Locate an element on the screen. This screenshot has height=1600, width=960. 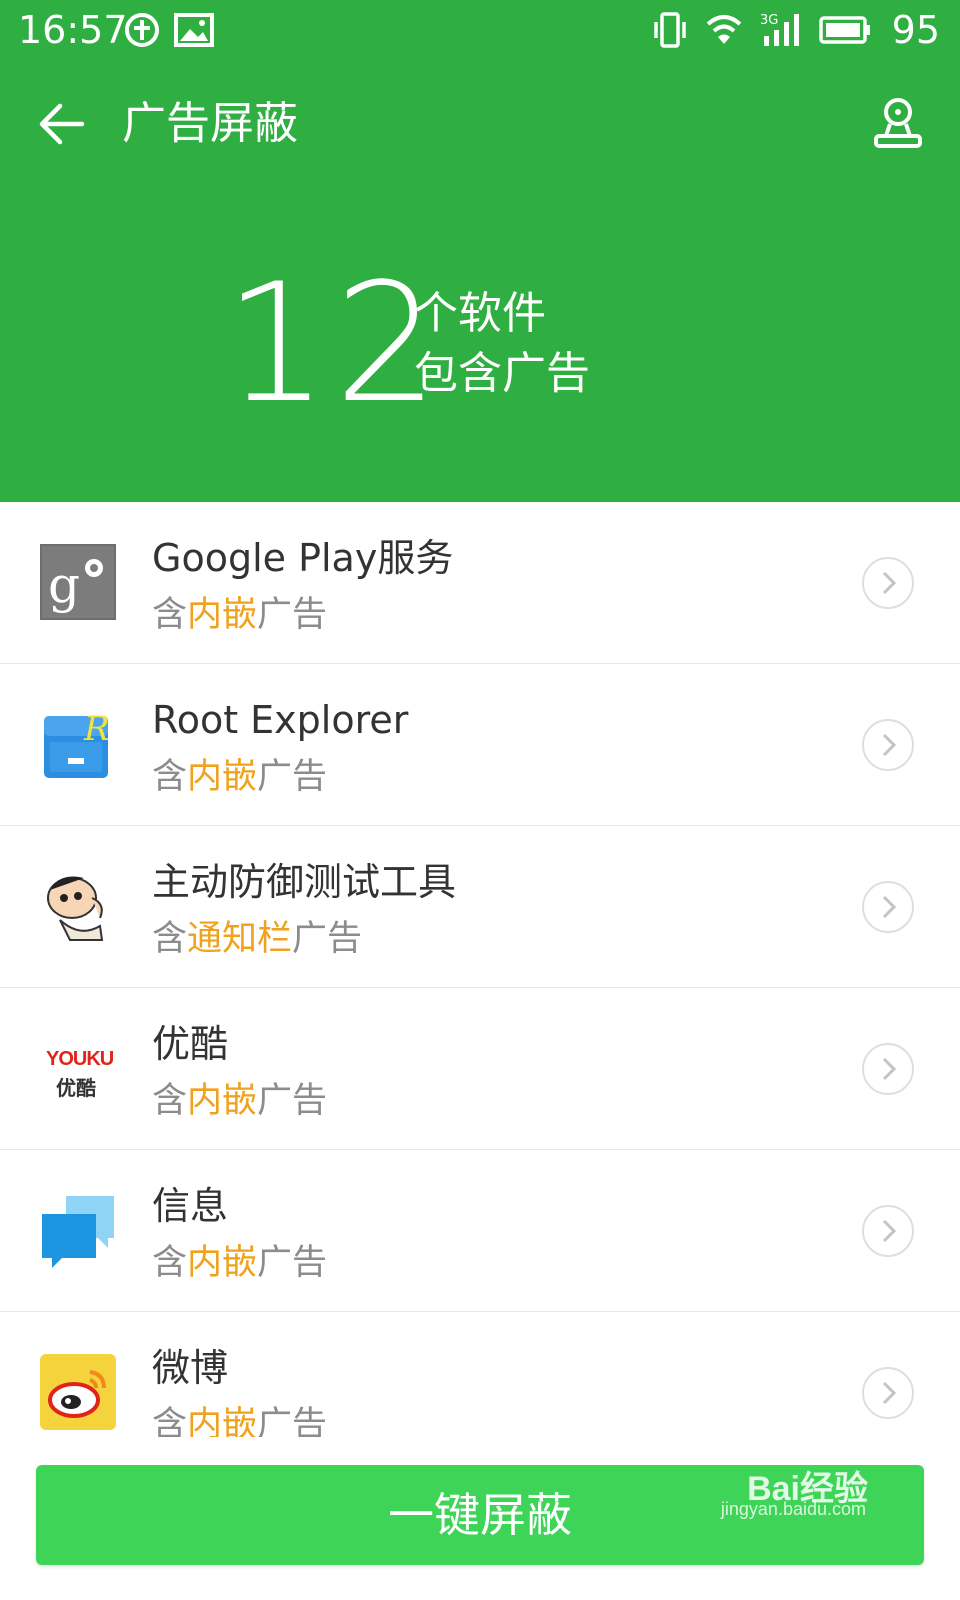
status-bar: 16:57 3G 95 is located at coordinates (480, 32).